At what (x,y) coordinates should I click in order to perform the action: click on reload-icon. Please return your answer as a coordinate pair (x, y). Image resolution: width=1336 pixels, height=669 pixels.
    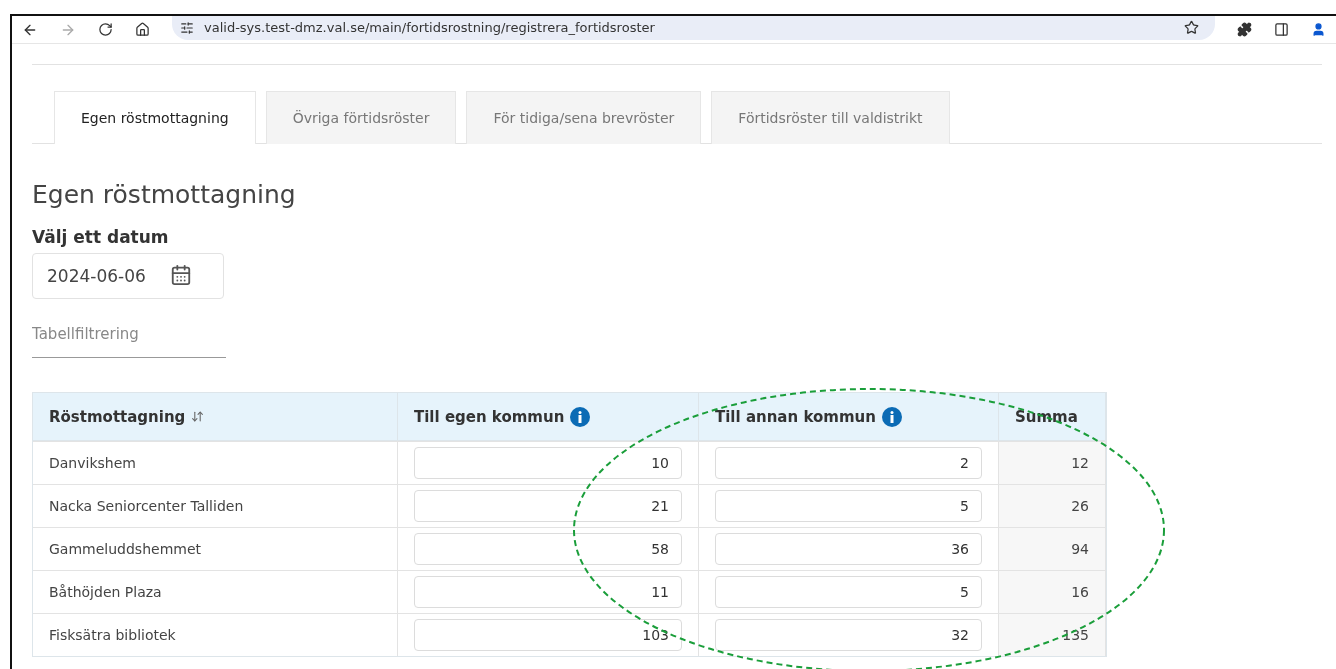
    Looking at the image, I should click on (105, 29).